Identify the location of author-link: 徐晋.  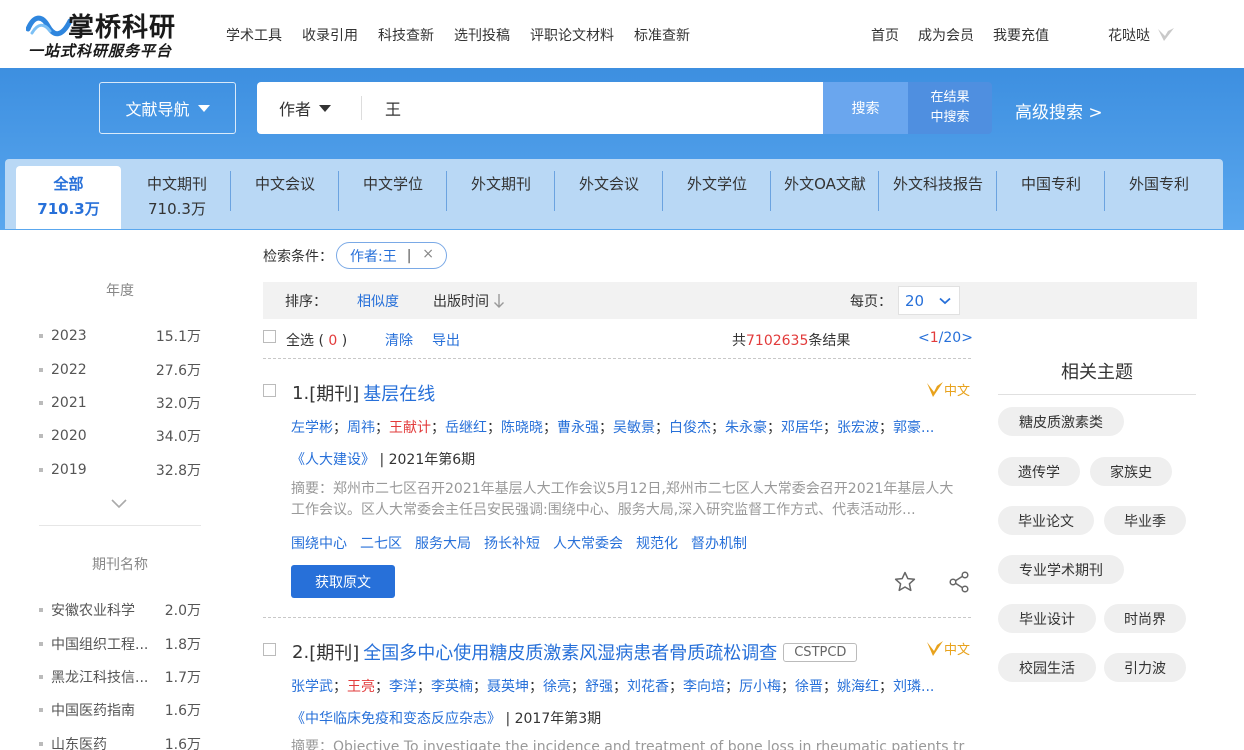
(809, 687).